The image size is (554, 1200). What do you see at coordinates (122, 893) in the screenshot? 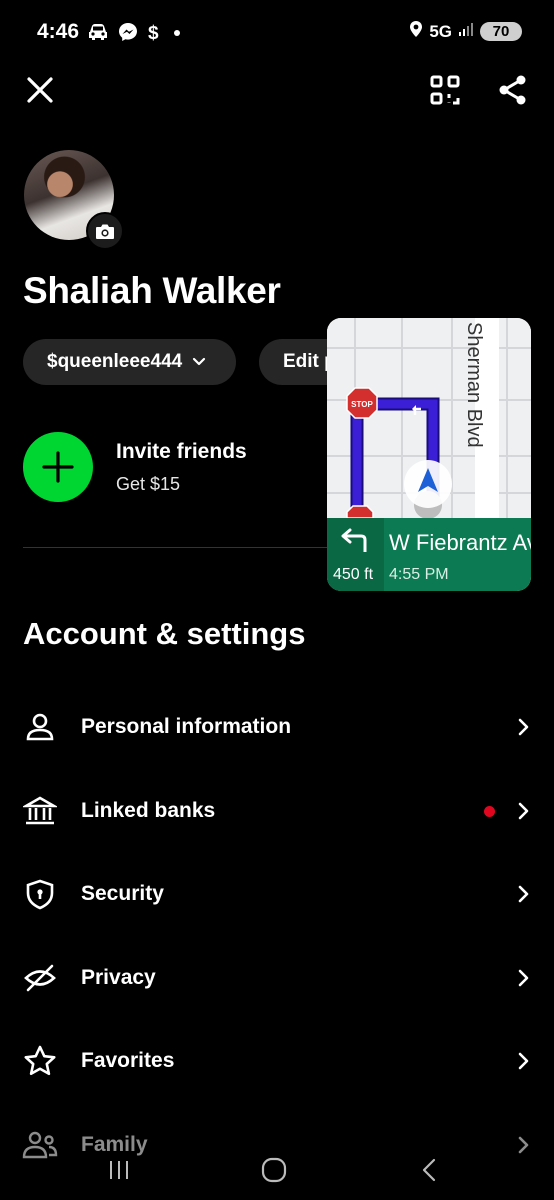
I see `settings-row-label: Security` at bounding box center [122, 893].